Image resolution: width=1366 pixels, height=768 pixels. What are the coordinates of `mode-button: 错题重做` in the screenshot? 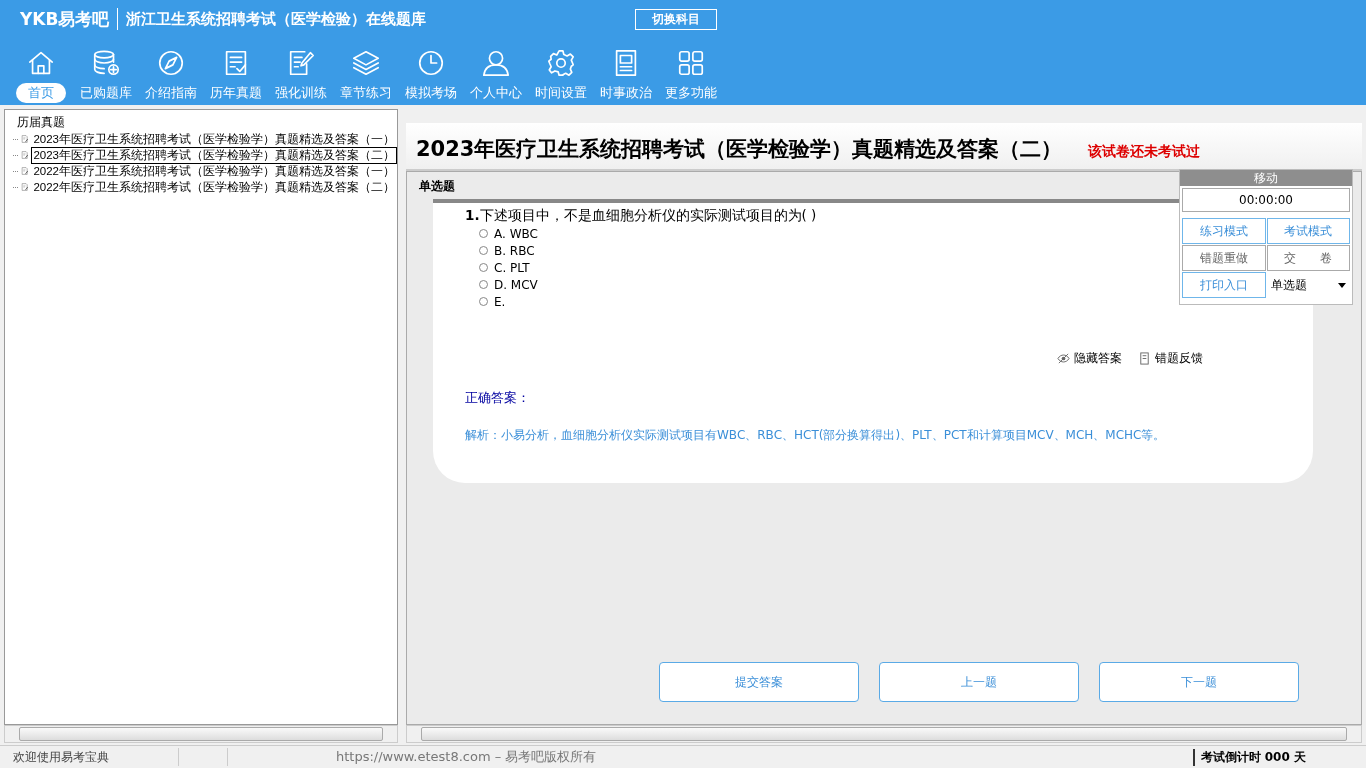 It's located at (1224, 258).